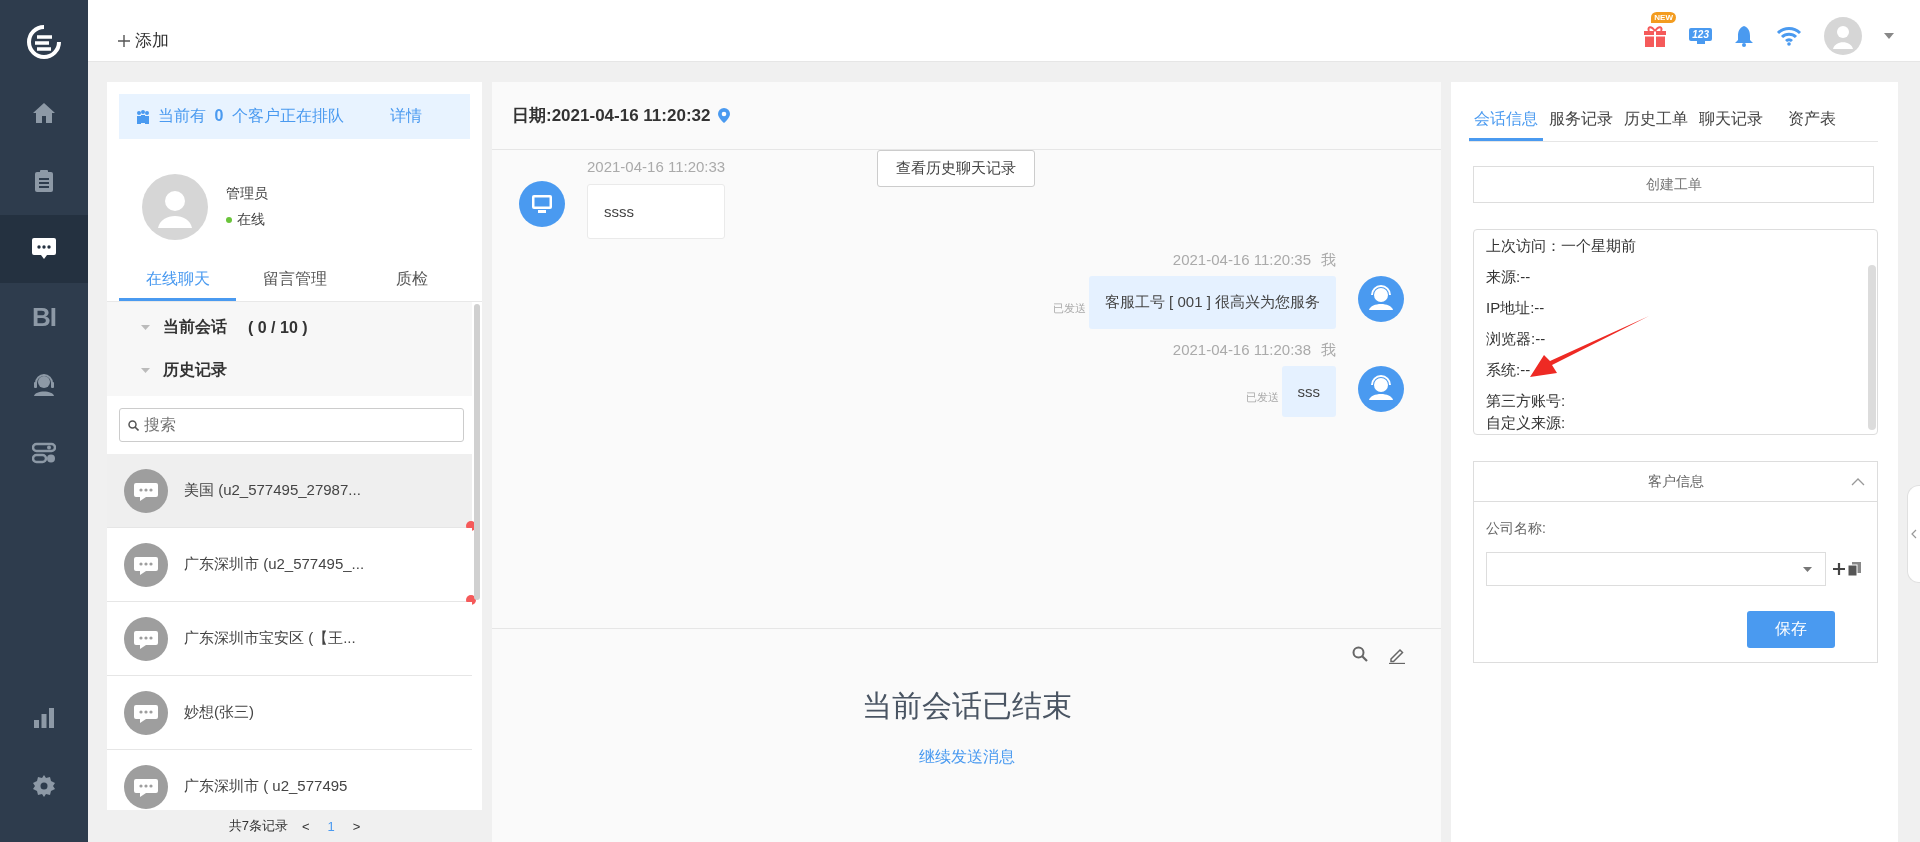 This screenshot has width=1920, height=842. I want to click on company-label: 公司名称:, so click(1516, 529).